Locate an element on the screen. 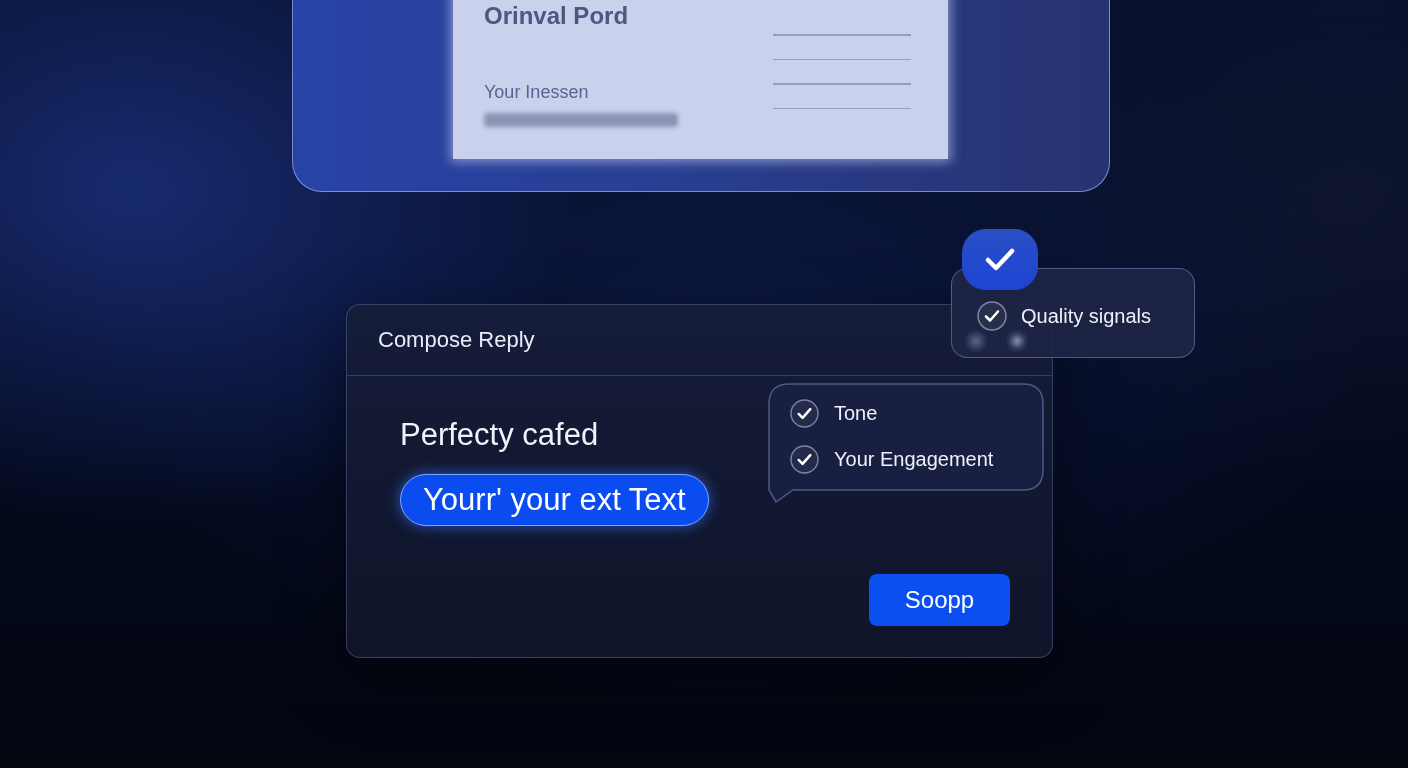  check-badge-icon is located at coordinates (1000, 259).